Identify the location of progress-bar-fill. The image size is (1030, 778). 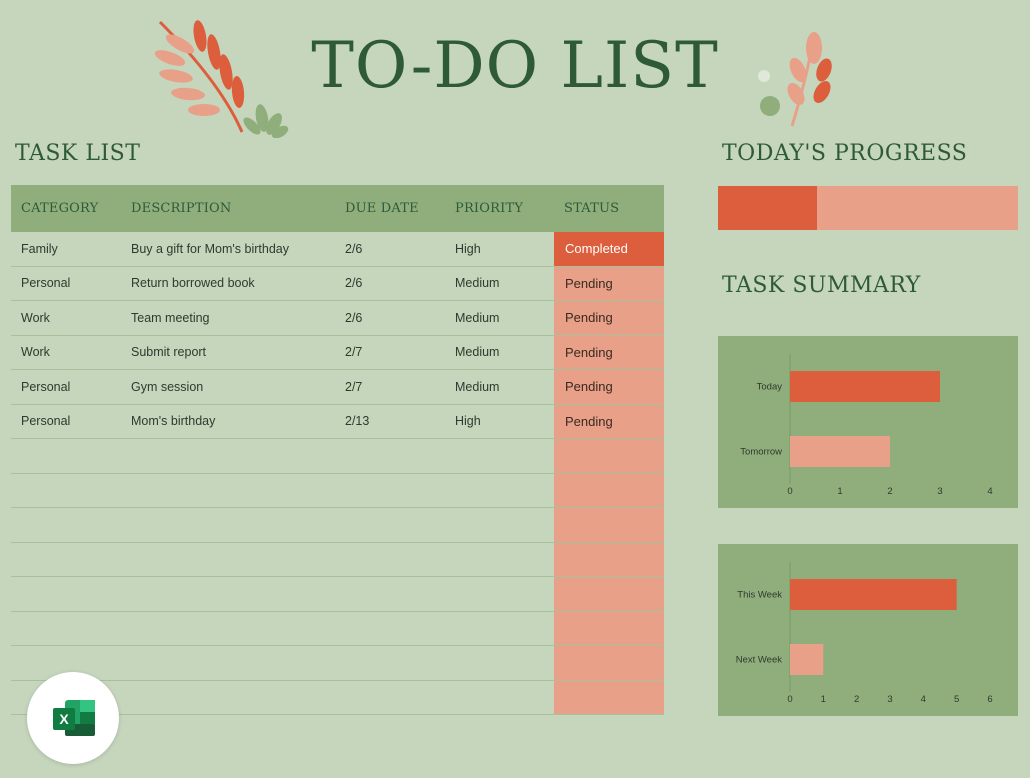
(767, 208).